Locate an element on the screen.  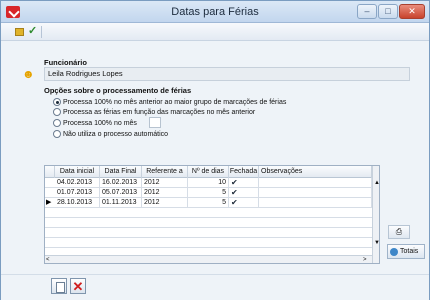
header-days: Nº de dias is located at coordinates (208, 172).